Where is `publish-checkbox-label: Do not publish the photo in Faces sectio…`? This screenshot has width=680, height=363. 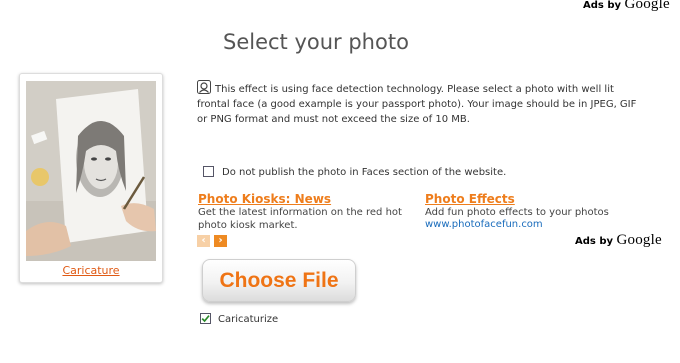 publish-checkbox-label: Do not publish the photo in Faces sectio… is located at coordinates (364, 172).